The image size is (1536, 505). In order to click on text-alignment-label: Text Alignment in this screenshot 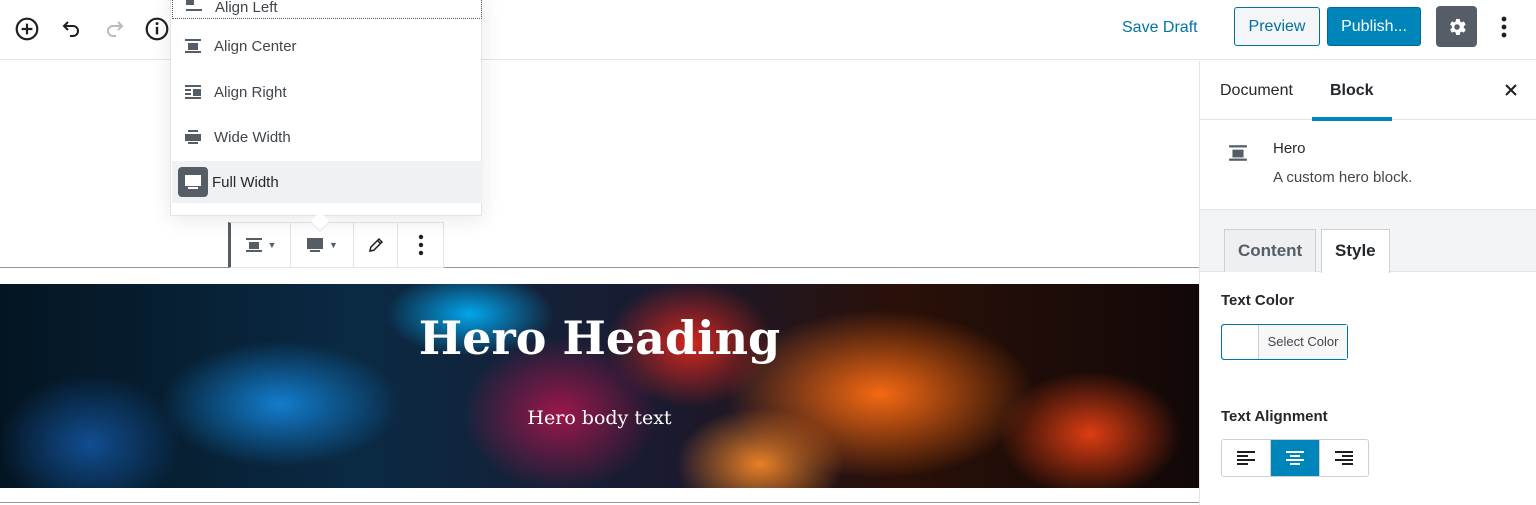, I will do `click(1274, 416)`.